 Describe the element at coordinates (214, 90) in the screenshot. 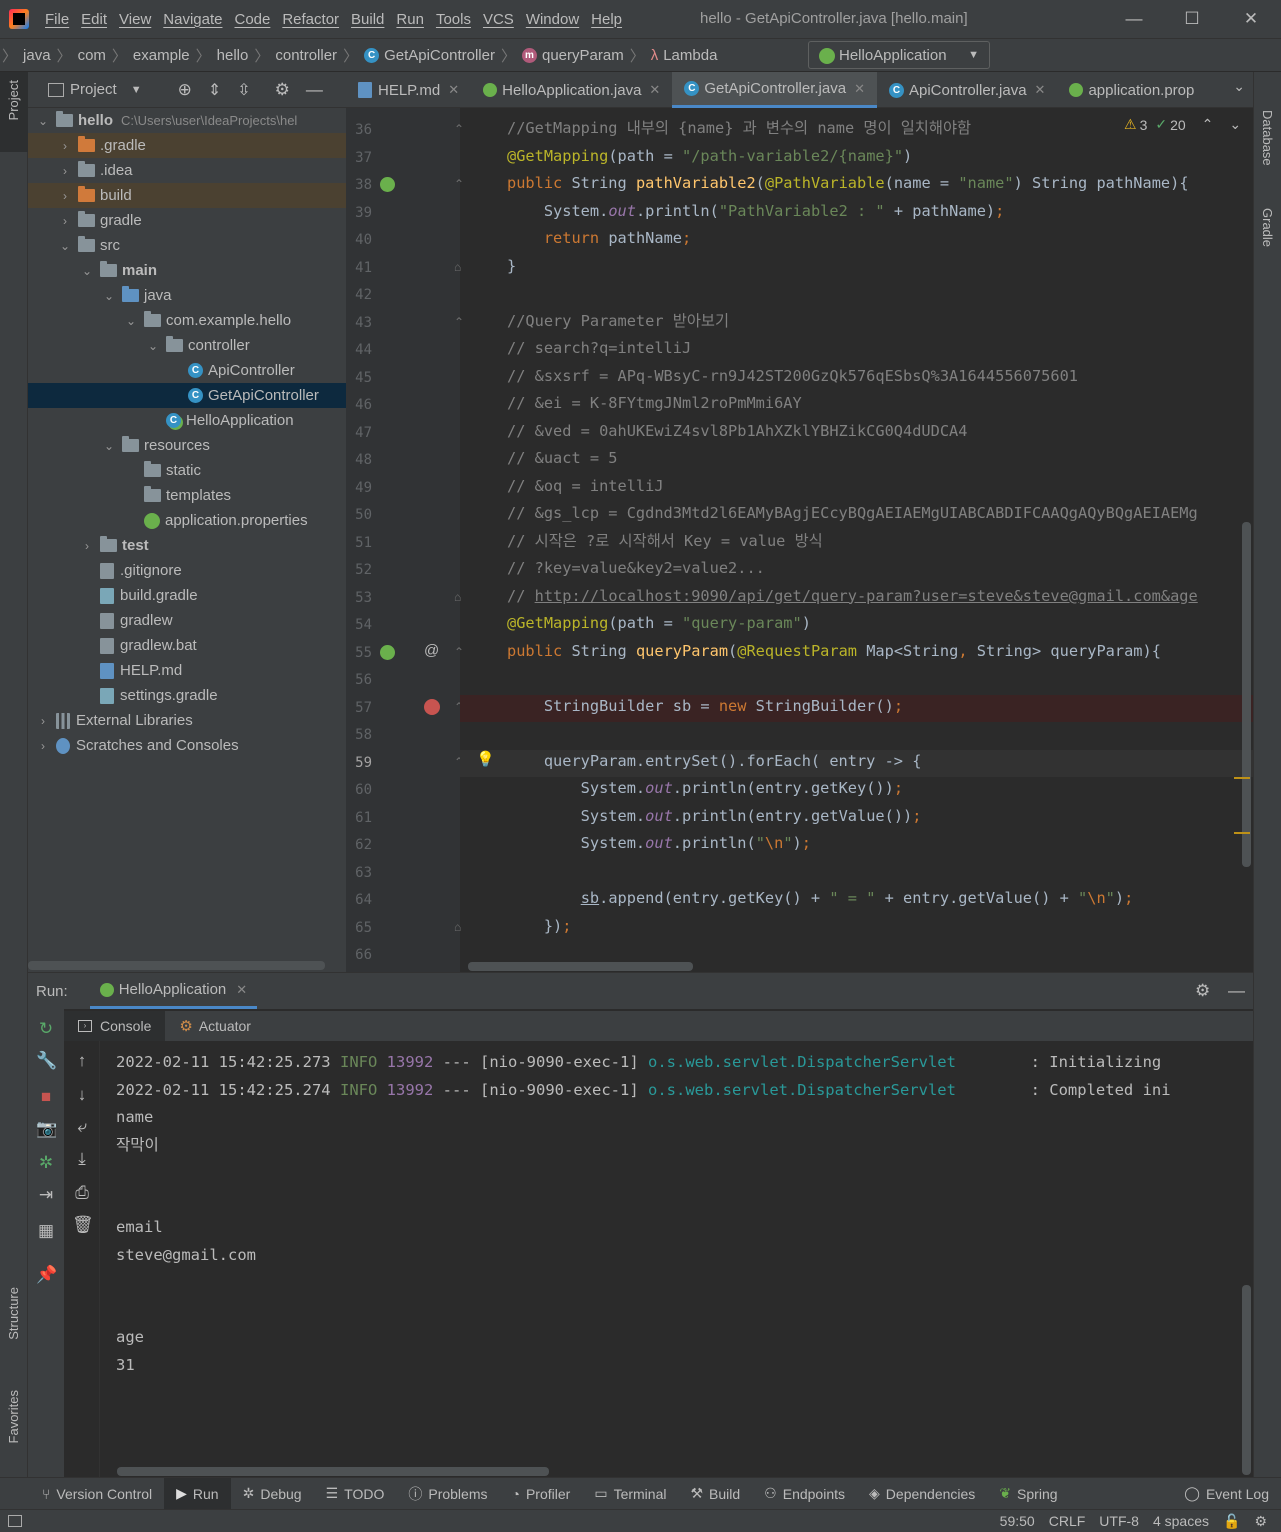

I see `expand-all-icon: ⇕` at that location.